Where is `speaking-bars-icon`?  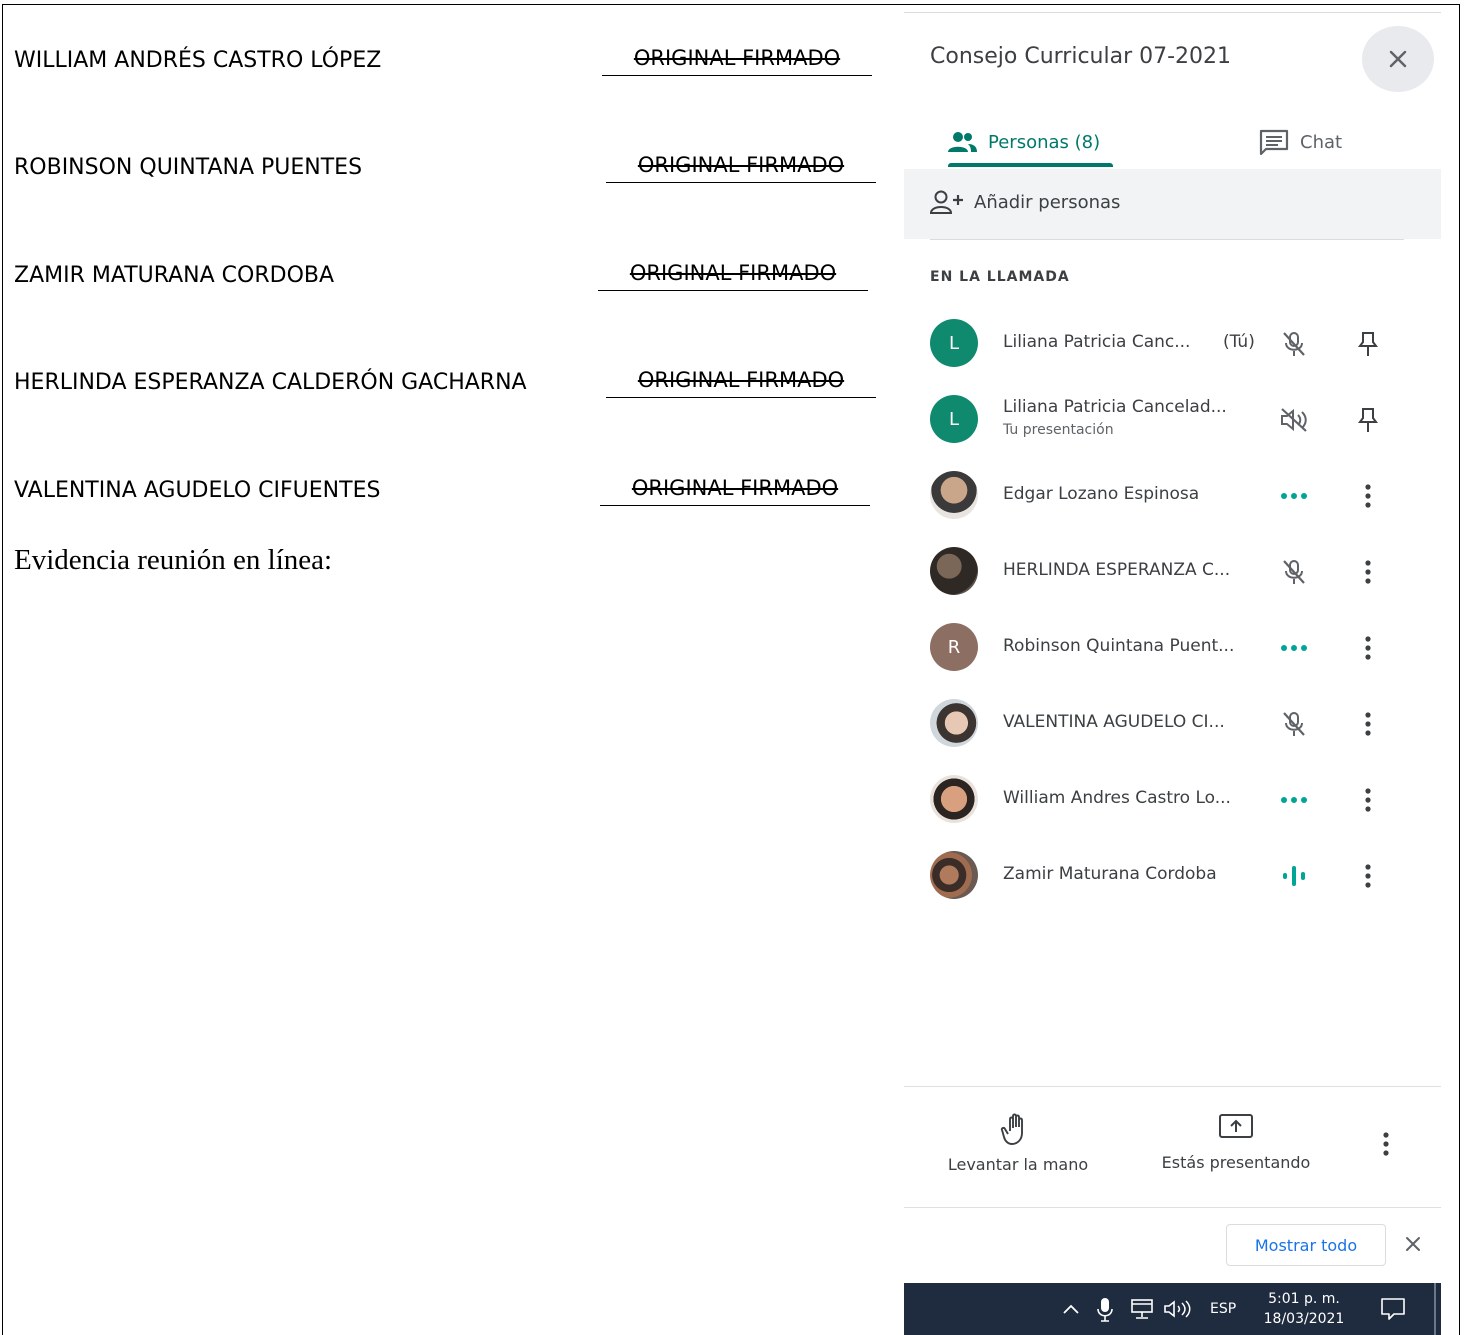 speaking-bars-icon is located at coordinates (1294, 876).